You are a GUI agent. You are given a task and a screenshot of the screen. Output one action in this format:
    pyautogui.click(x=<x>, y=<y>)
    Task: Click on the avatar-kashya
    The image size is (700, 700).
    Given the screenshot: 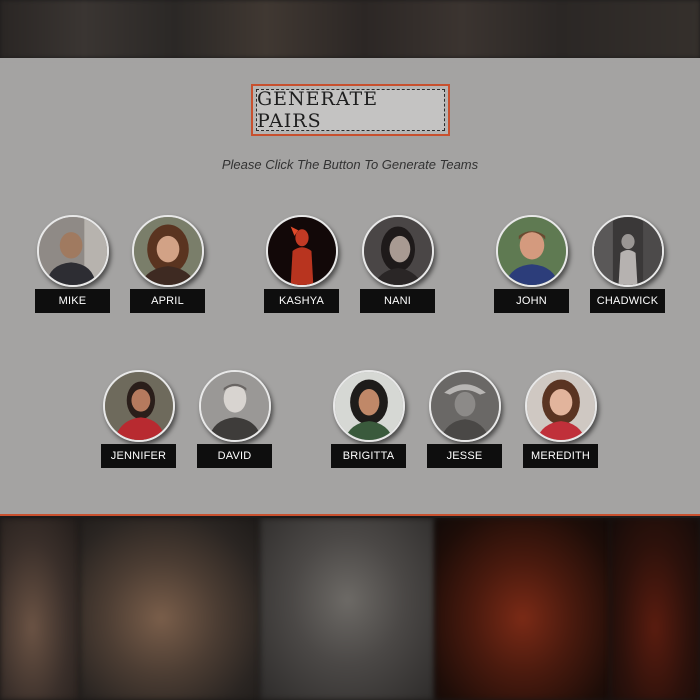 What is the action you would take?
    pyautogui.click(x=302, y=251)
    